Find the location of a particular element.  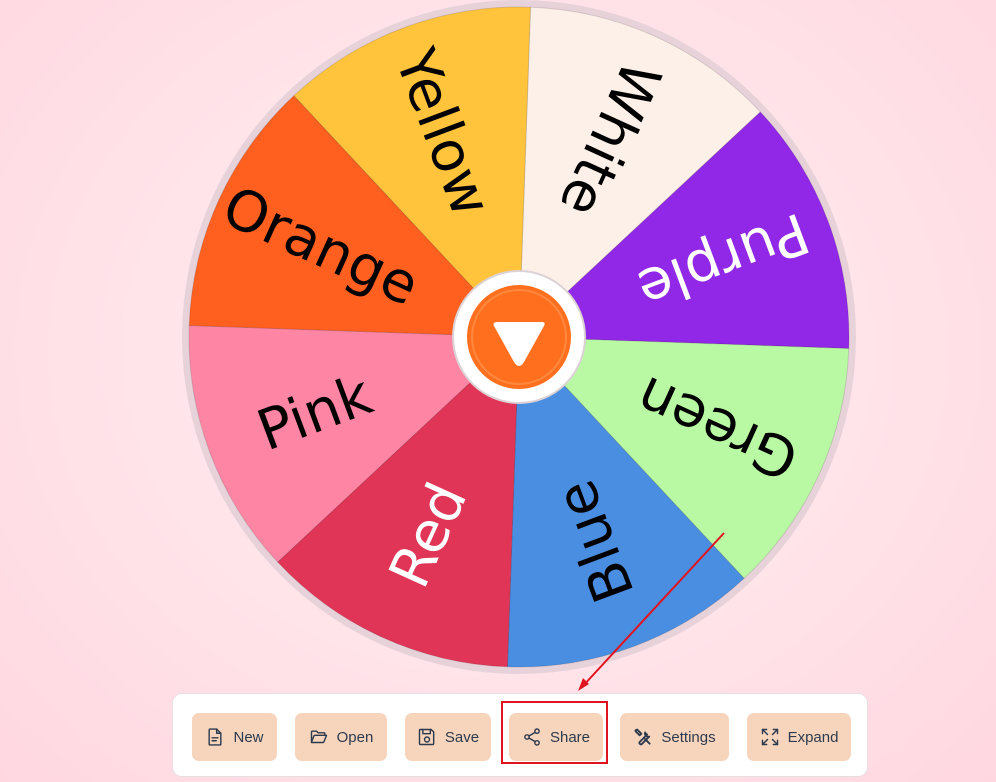

share-button: Share is located at coordinates (556, 737).